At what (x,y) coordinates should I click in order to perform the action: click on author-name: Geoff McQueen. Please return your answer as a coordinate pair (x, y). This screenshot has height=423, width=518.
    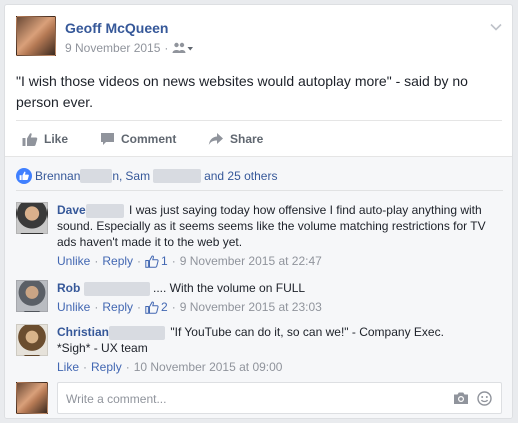
    Looking at the image, I should click on (116, 28).